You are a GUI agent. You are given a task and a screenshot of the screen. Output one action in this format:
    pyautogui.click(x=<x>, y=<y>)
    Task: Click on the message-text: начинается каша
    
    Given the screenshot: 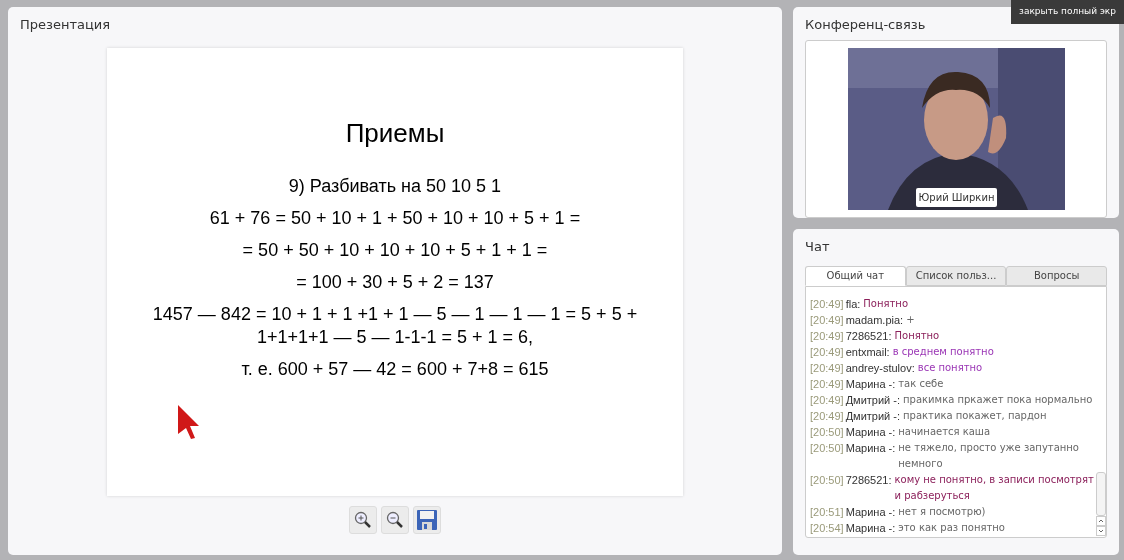 What is the action you would take?
    pyautogui.click(x=944, y=431)
    